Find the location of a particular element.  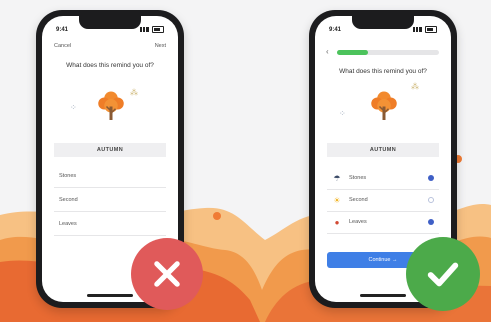

progress-fill is located at coordinates (352, 52).